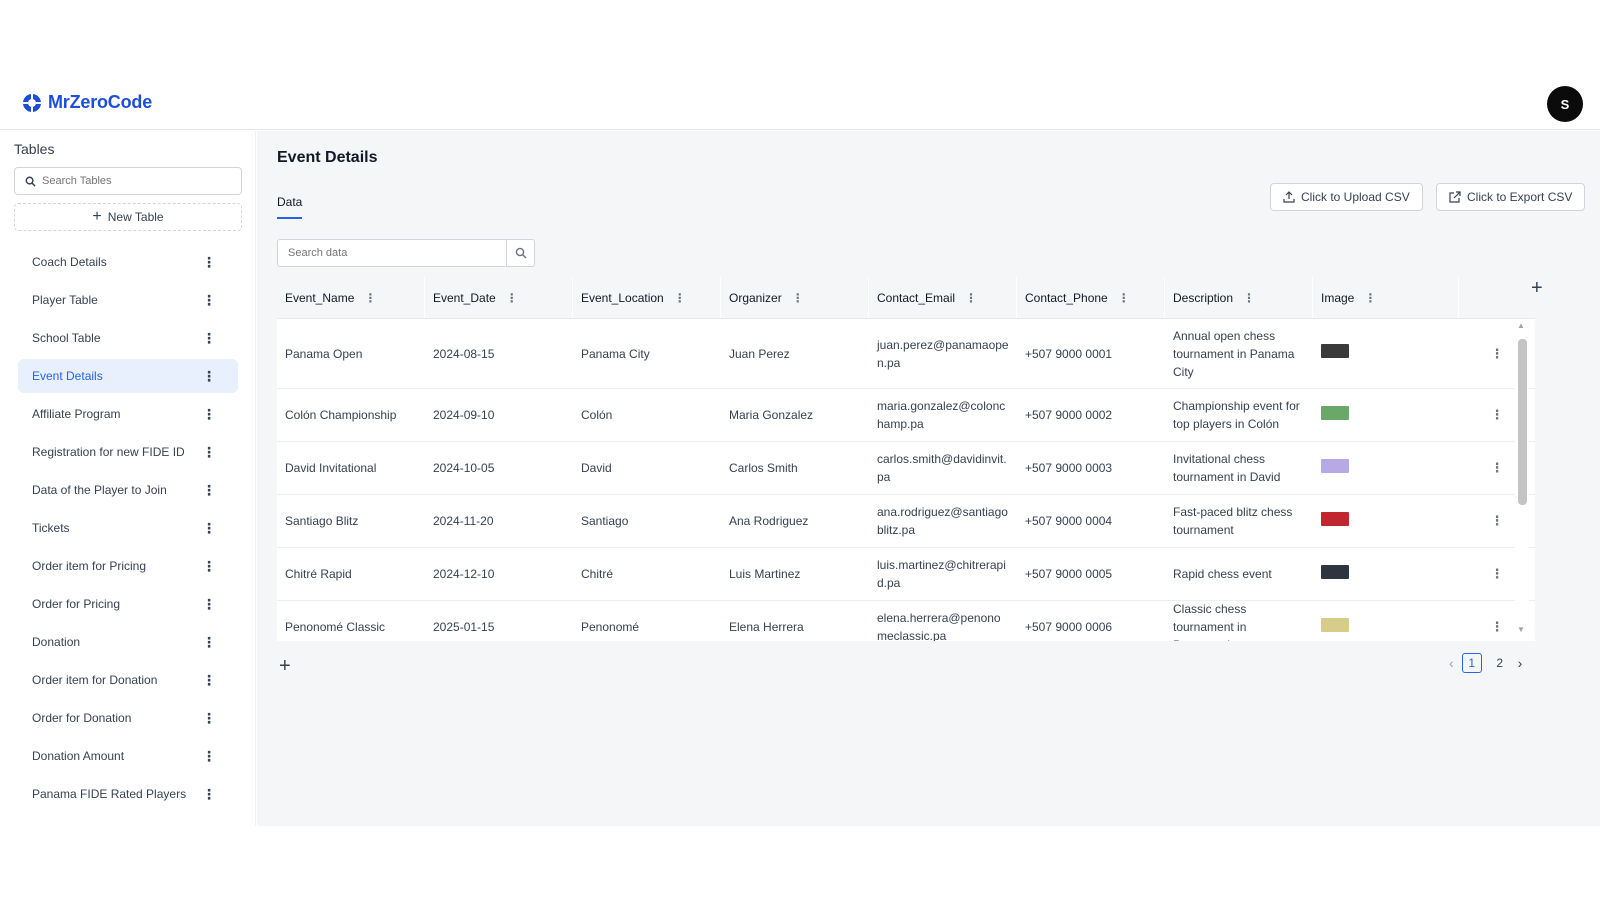  What do you see at coordinates (1386, 297) in the screenshot?
I see `column-header: Image ⋮` at bounding box center [1386, 297].